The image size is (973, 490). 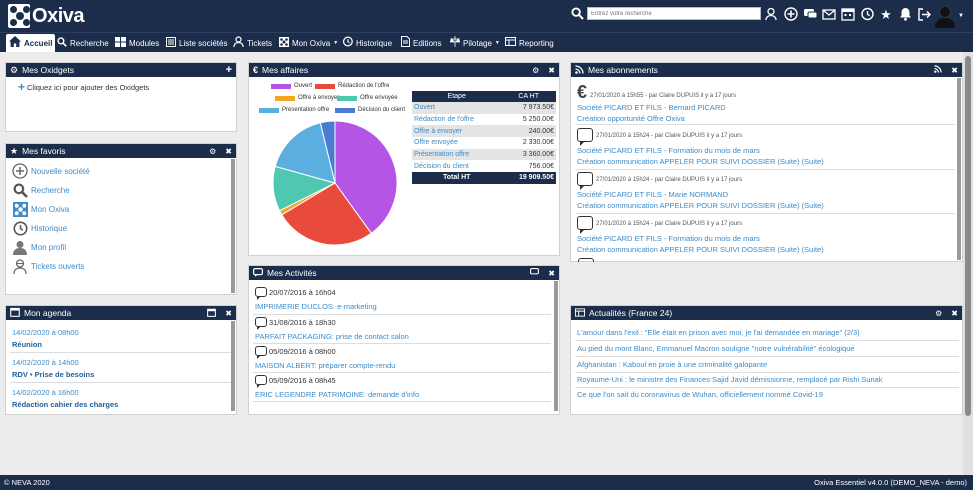 I want to click on favori-mon-oxiva: Mon Oxiva, so click(x=40, y=209).